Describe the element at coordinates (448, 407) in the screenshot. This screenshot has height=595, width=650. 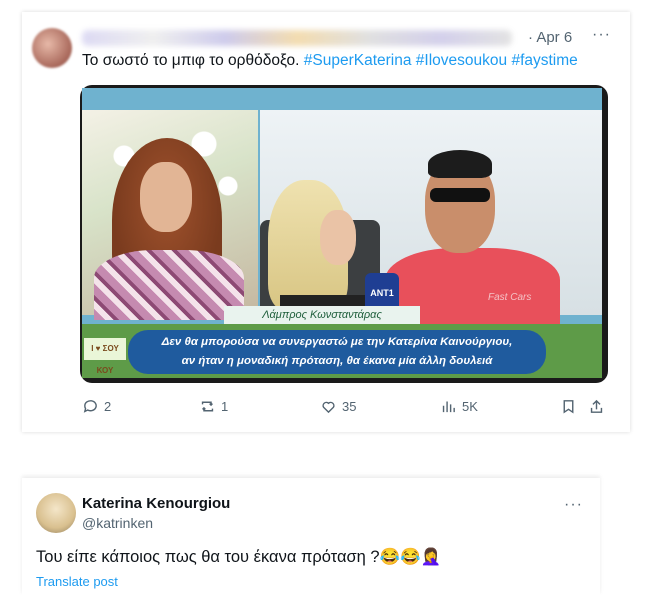
I see `views-icon` at that location.